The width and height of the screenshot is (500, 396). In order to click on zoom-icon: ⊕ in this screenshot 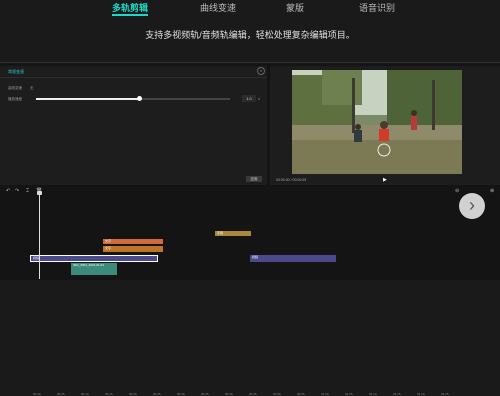, I will do `click(492, 191)`.